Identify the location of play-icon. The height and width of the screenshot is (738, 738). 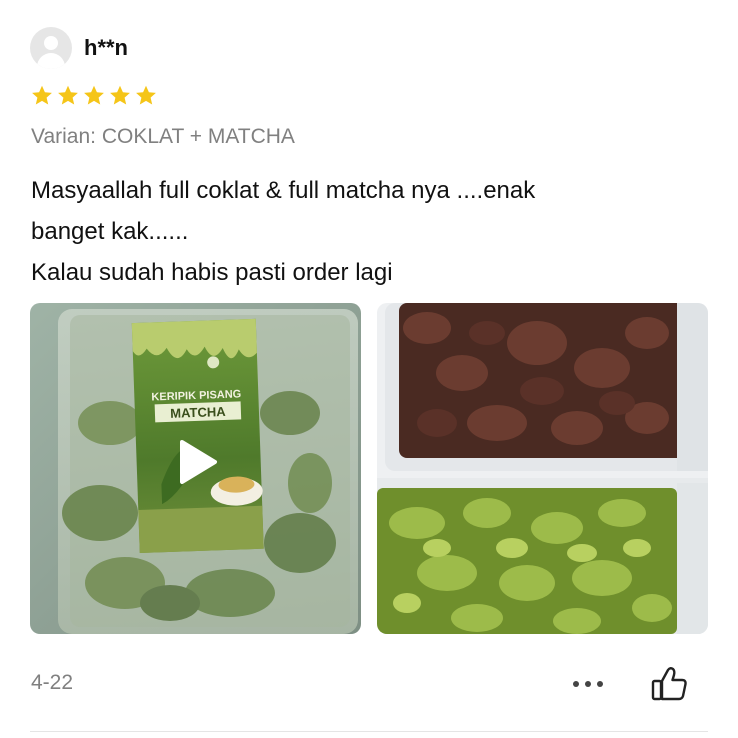
(198, 462).